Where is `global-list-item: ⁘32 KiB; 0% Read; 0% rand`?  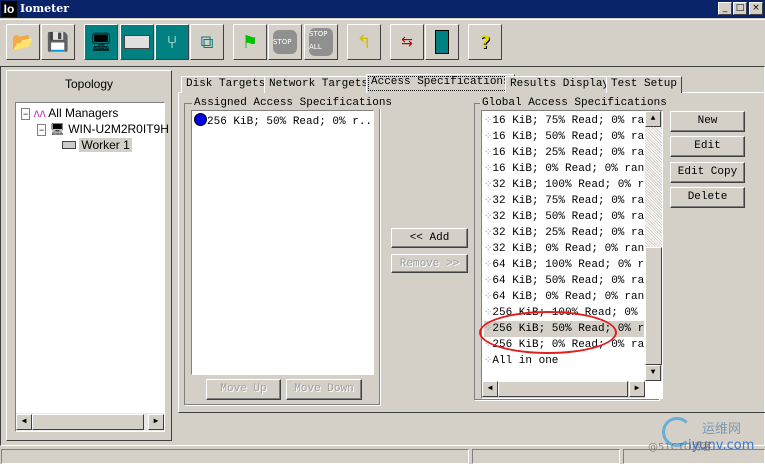
global-list-item: ⁘32 KiB; 0% Read; 0% rand is located at coordinates (564, 249).